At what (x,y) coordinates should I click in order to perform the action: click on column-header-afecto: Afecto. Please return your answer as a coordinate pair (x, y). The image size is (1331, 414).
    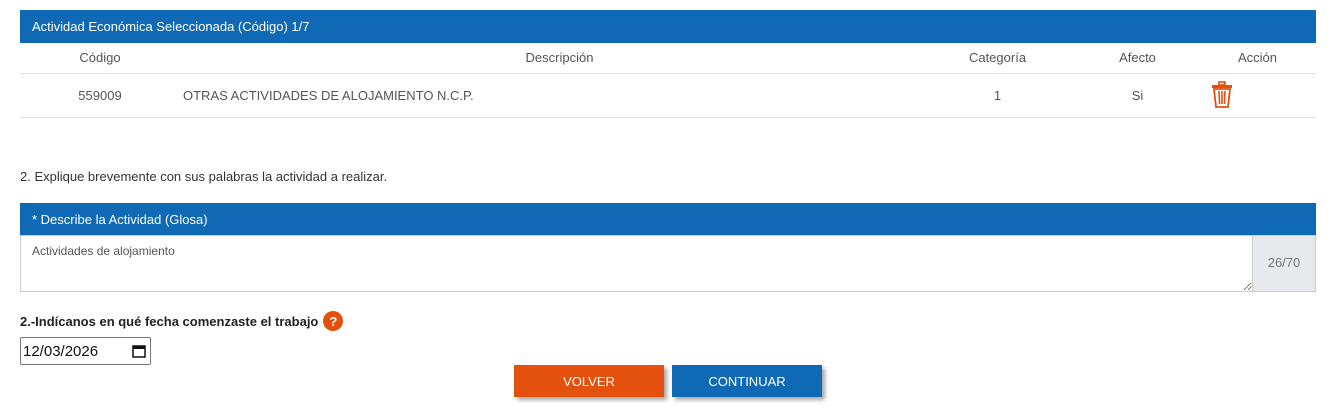
    Looking at the image, I should click on (1137, 58).